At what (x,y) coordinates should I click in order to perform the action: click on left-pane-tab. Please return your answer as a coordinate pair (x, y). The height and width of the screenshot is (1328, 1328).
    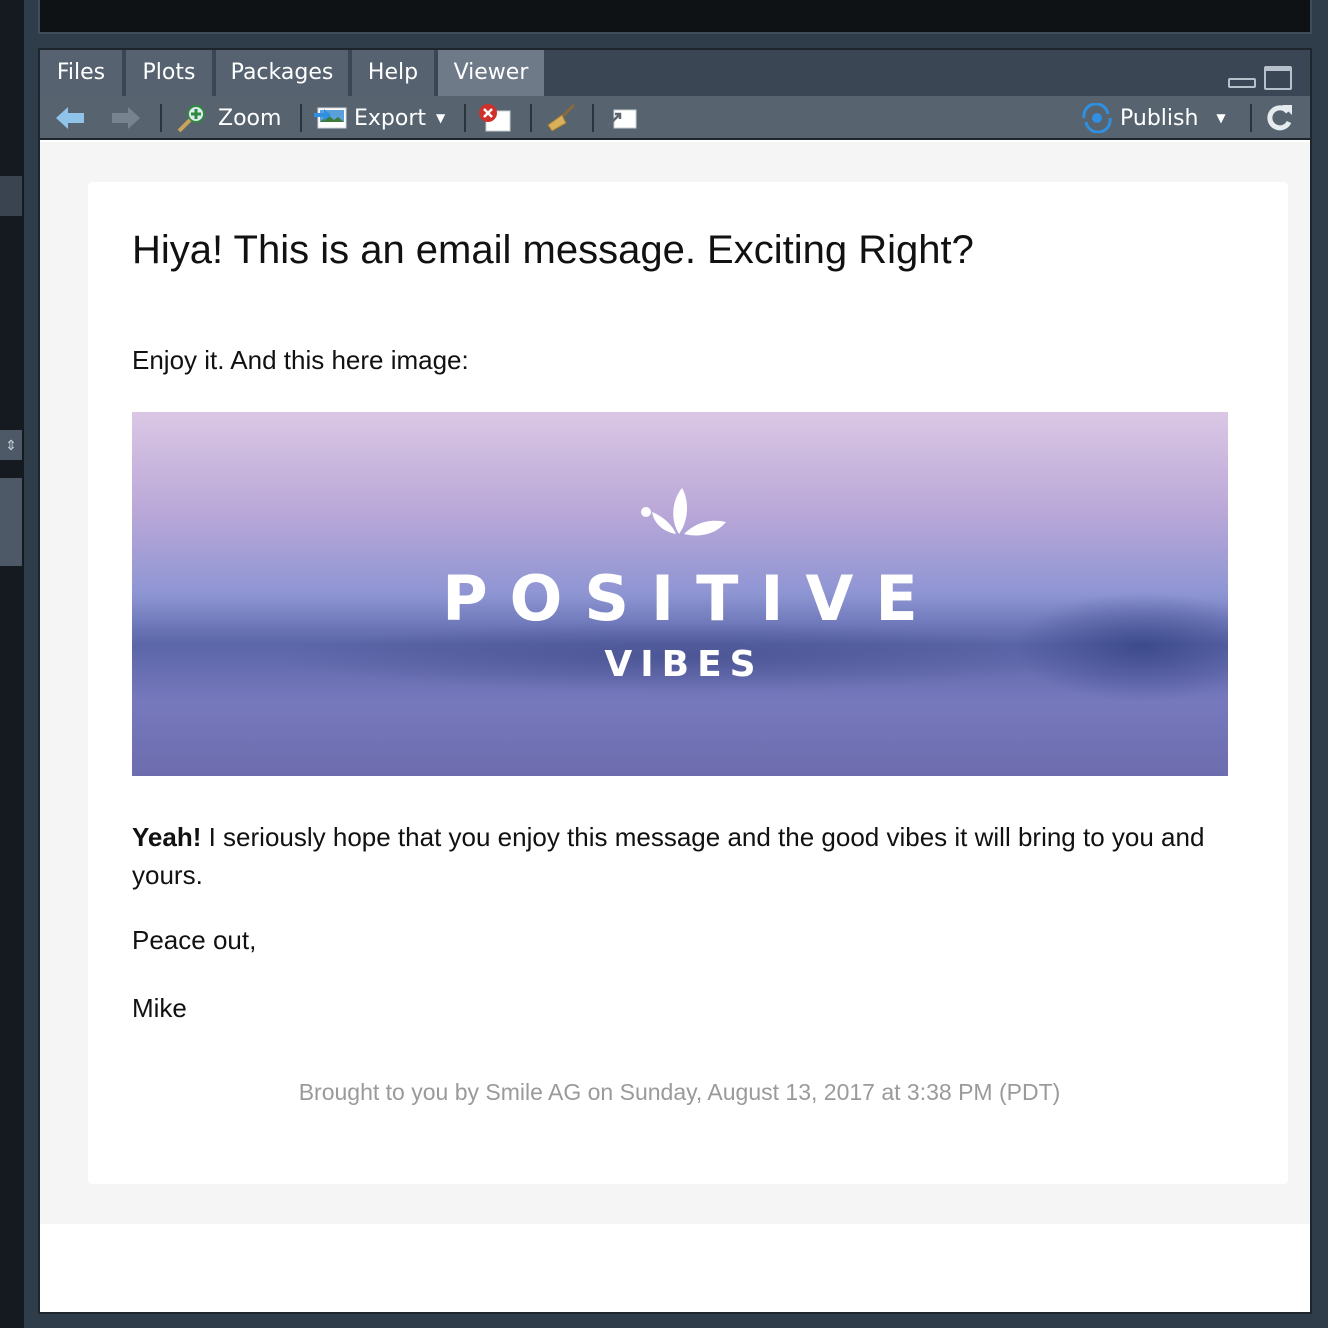
    Looking at the image, I should click on (11, 196).